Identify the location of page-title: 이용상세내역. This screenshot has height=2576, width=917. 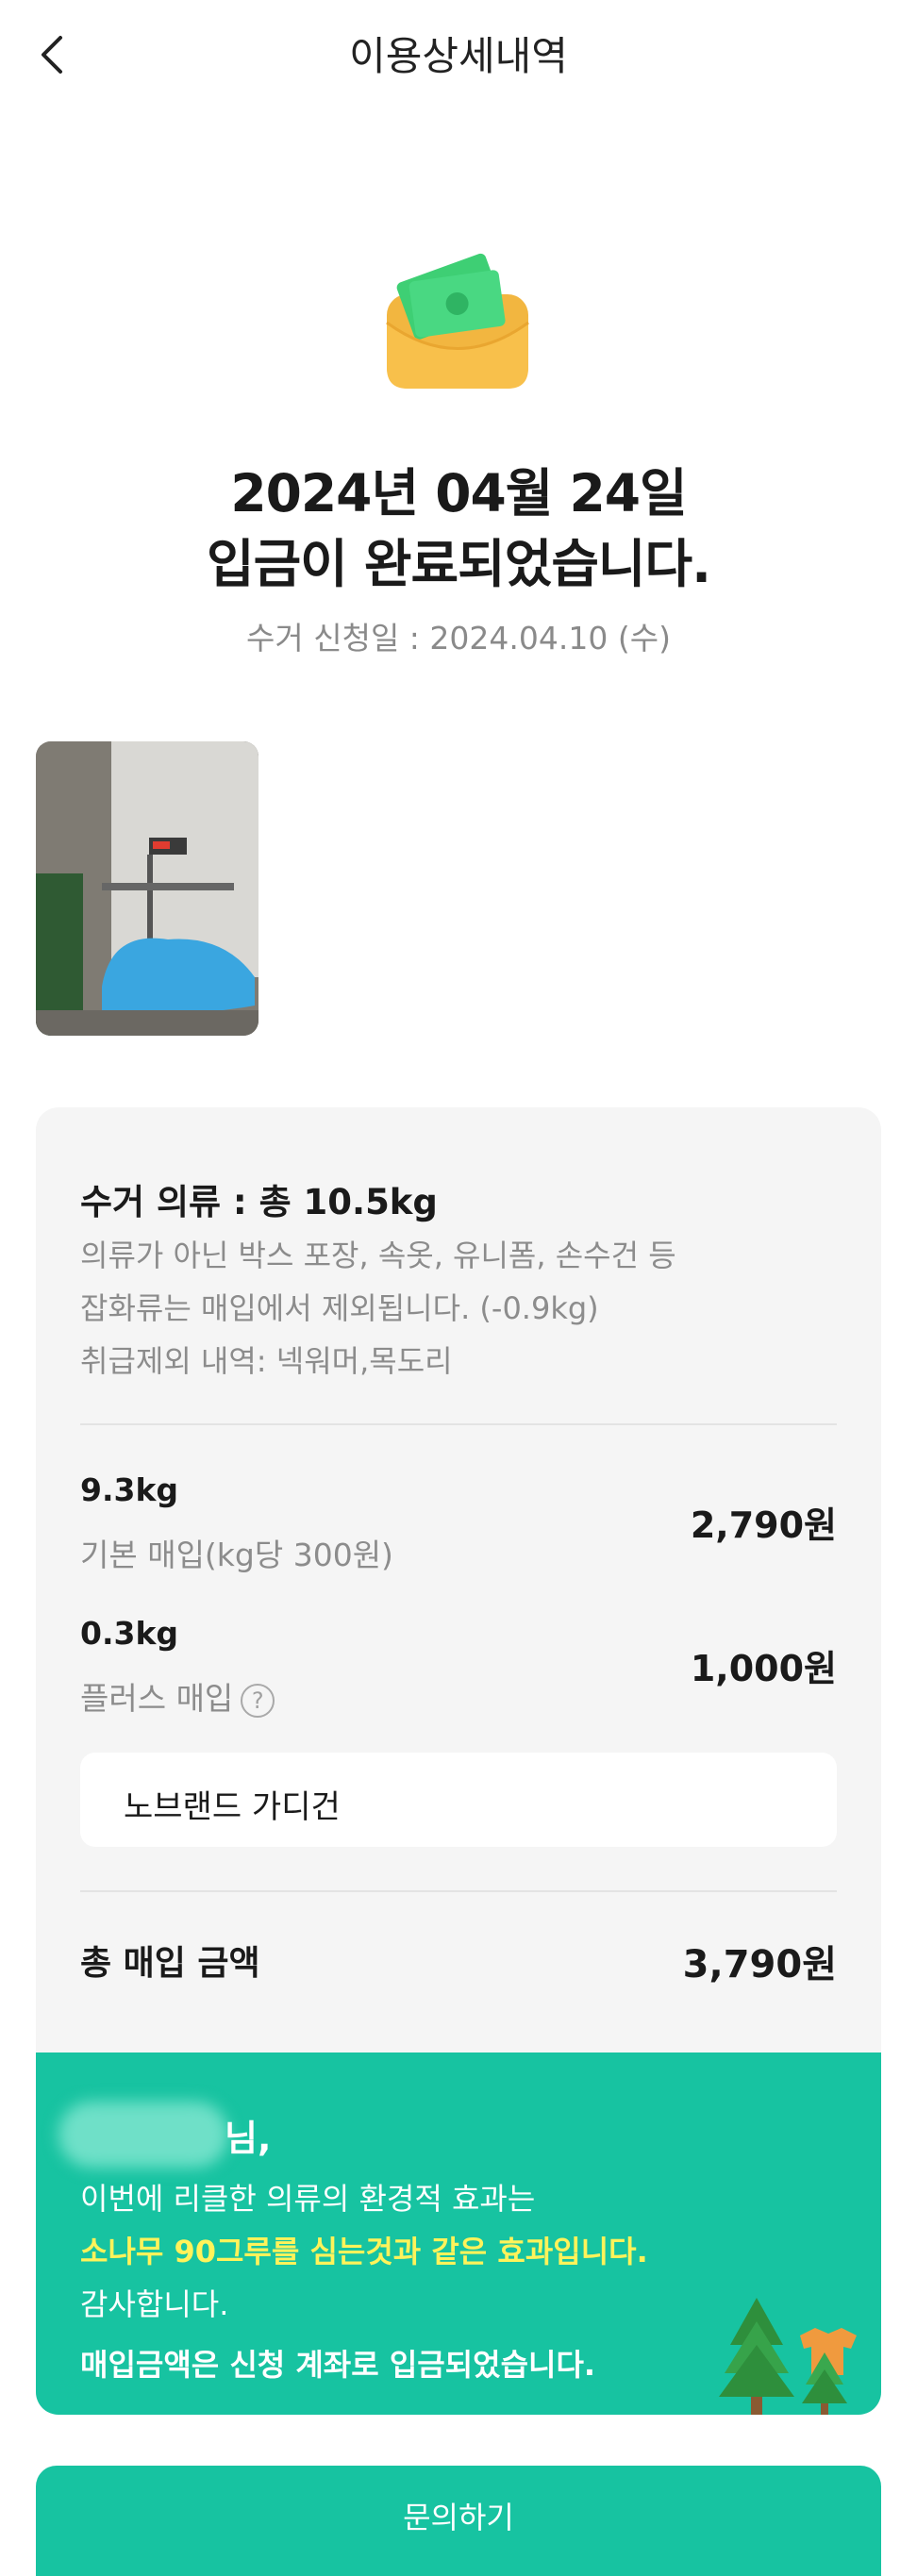
(458, 56).